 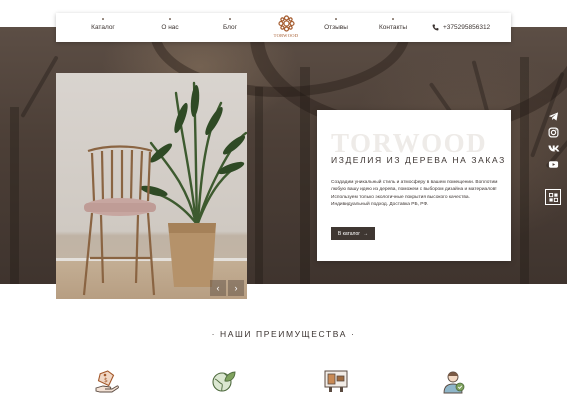 I want to click on youtube-link, so click(x=553, y=164).